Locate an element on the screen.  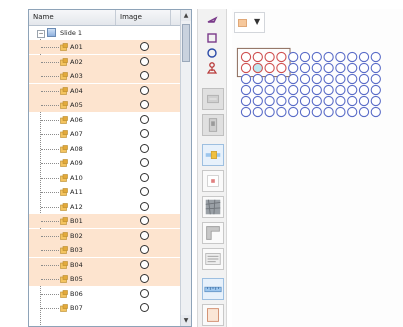
tree-node-well: B01 is located at coordinates (105, 221).